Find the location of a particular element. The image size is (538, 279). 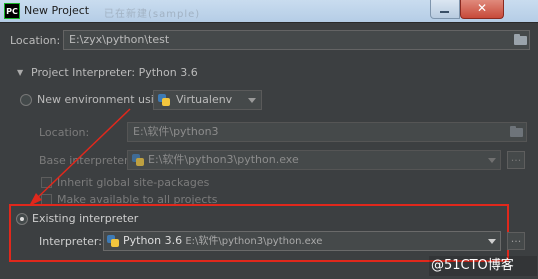

watermark: @51CTO博客 is located at coordinates (483, 266).